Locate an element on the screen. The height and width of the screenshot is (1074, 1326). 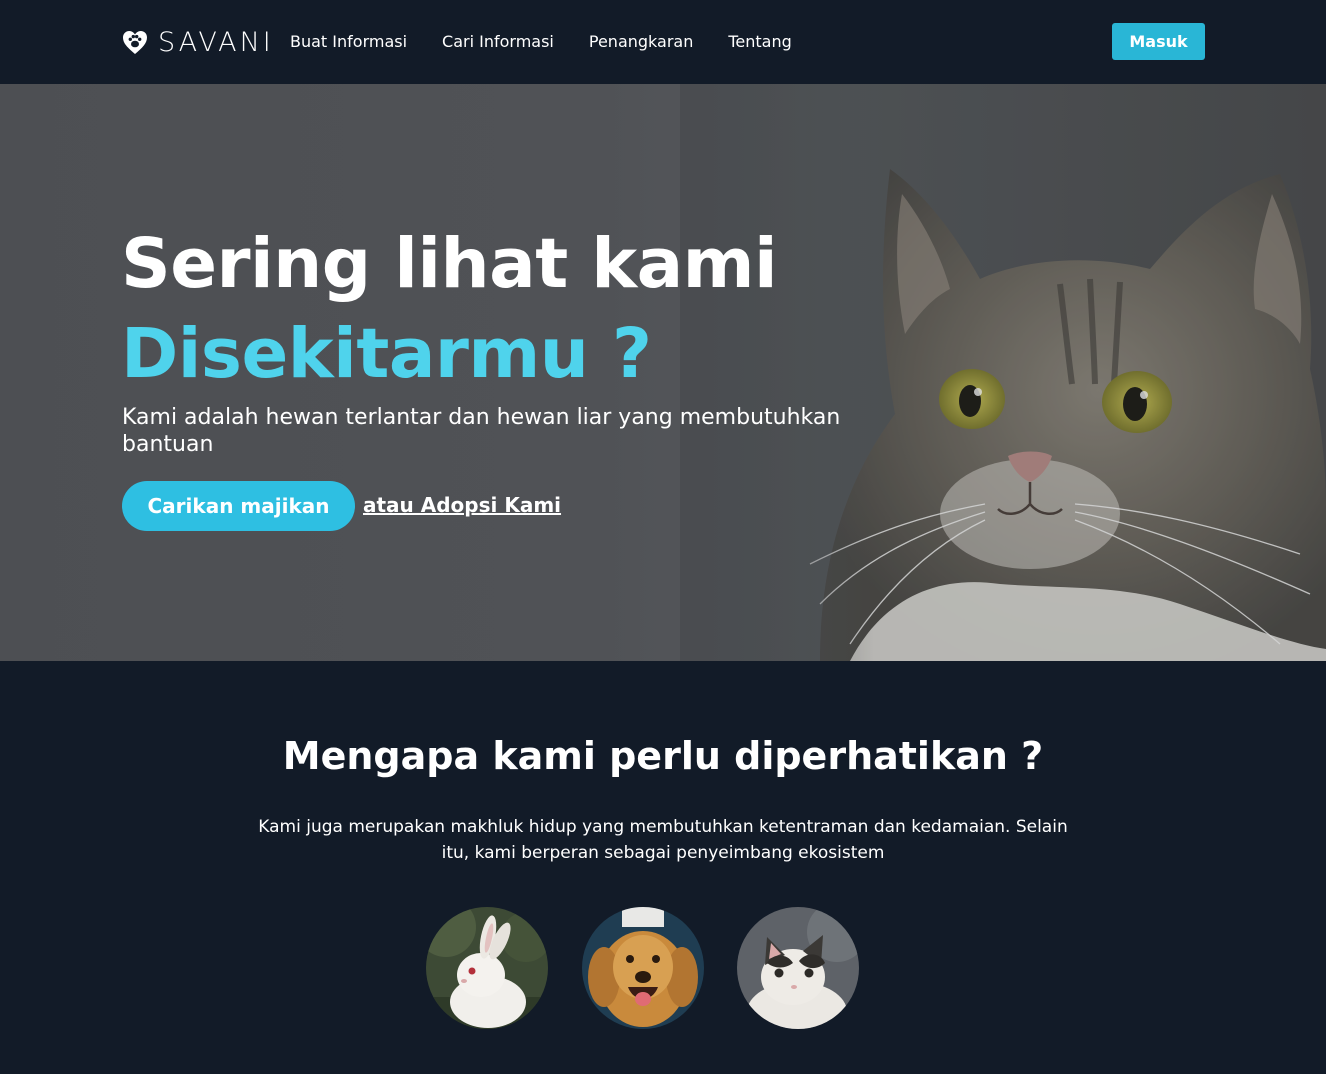
adopt-link: atau Adopsi Kami is located at coordinates (462, 505).